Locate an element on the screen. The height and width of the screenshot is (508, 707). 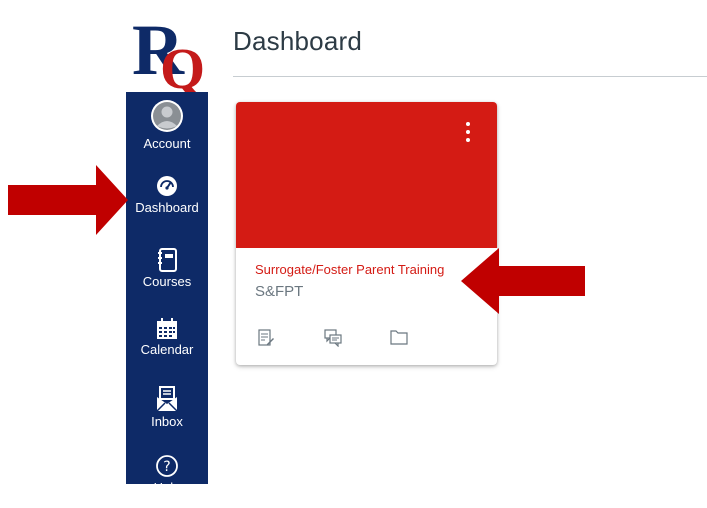
help-icon: ? is located at coordinates (167, 466).